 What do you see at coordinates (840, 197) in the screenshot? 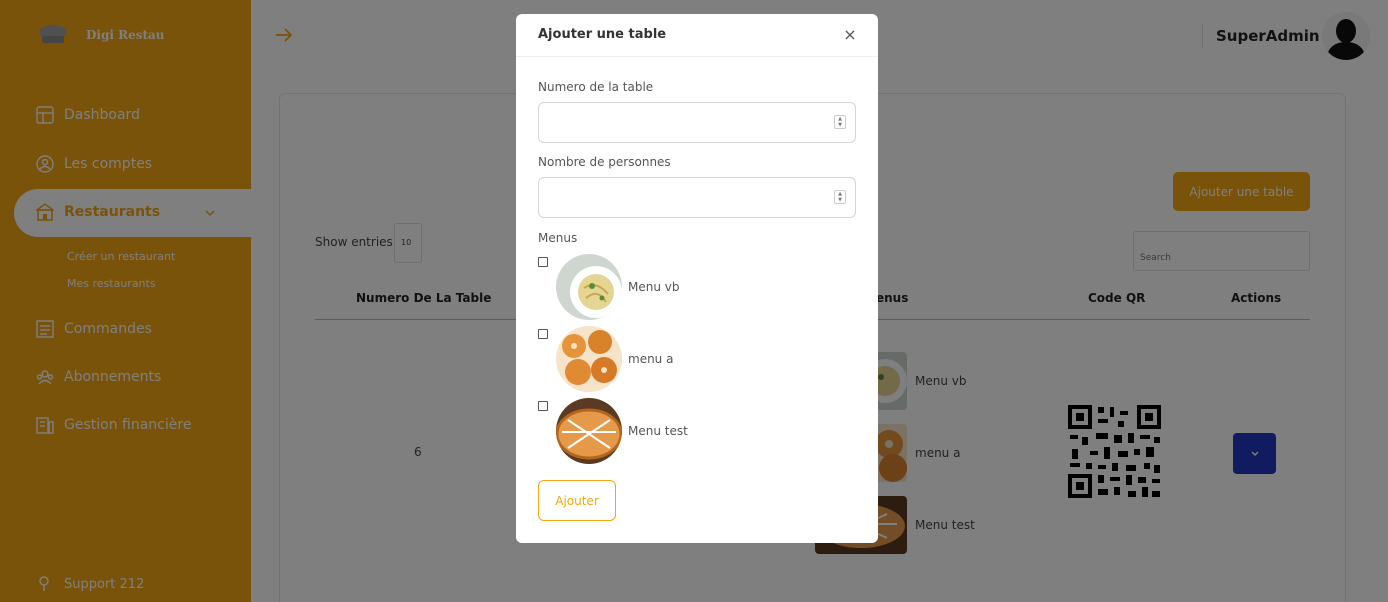
I see `persons-stepper: ▲ ▼` at bounding box center [840, 197].